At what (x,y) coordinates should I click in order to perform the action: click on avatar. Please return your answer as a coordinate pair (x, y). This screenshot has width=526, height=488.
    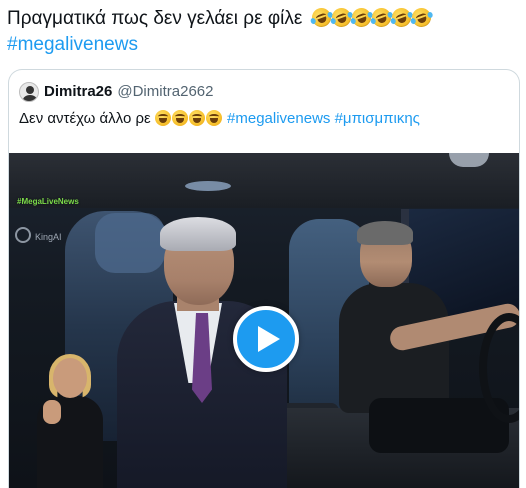
    Looking at the image, I should click on (29, 92).